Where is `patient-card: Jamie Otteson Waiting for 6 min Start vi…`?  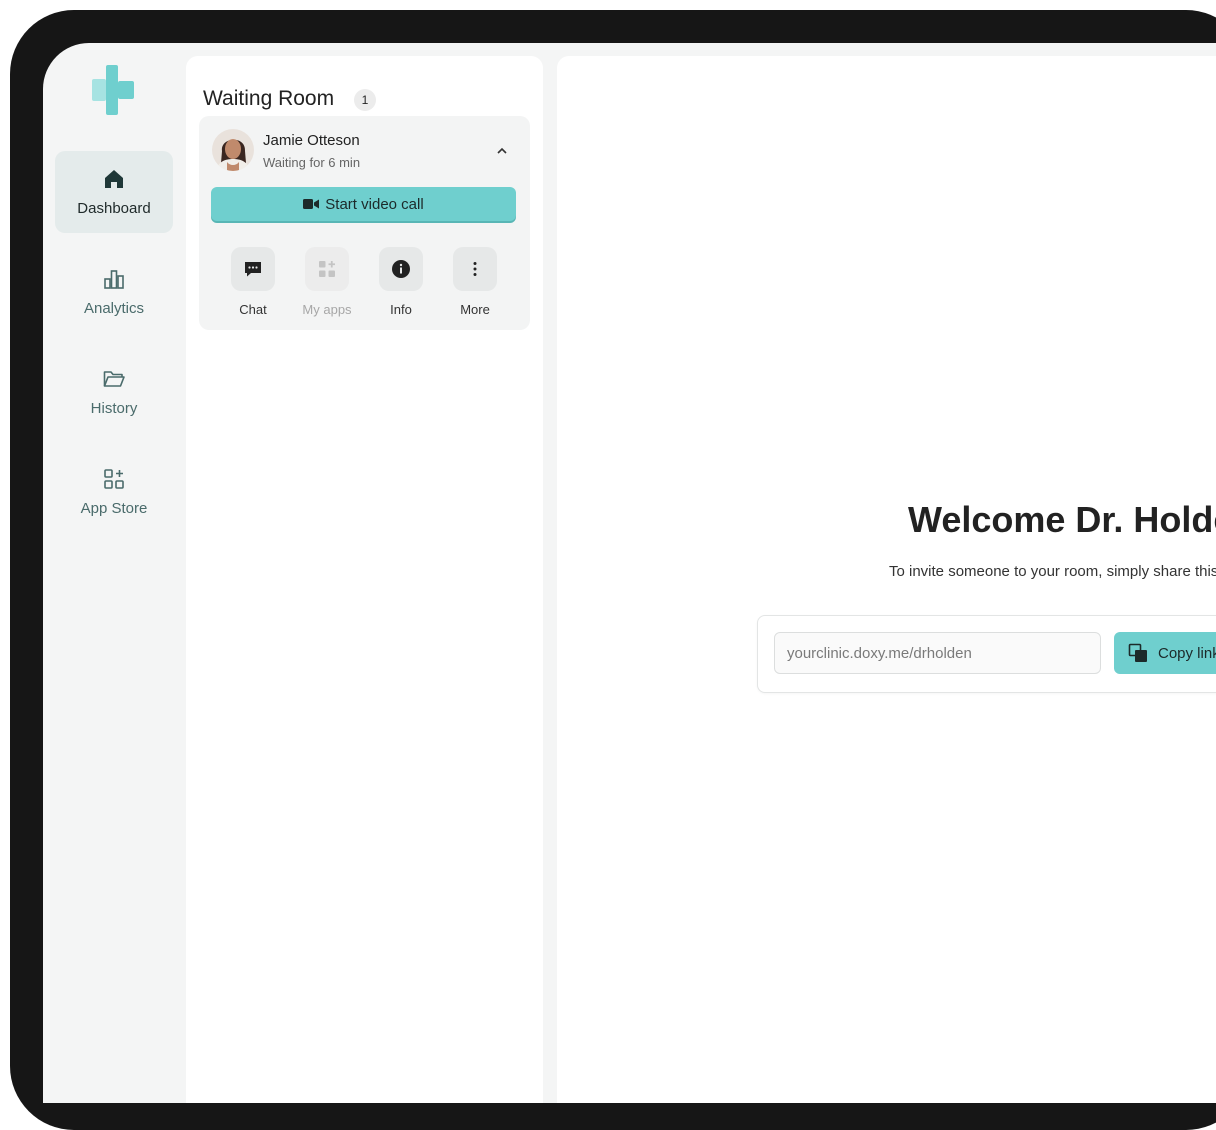
patient-card: Jamie Otteson Waiting for 6 min Start vi… is located at coordinates (364, 223).